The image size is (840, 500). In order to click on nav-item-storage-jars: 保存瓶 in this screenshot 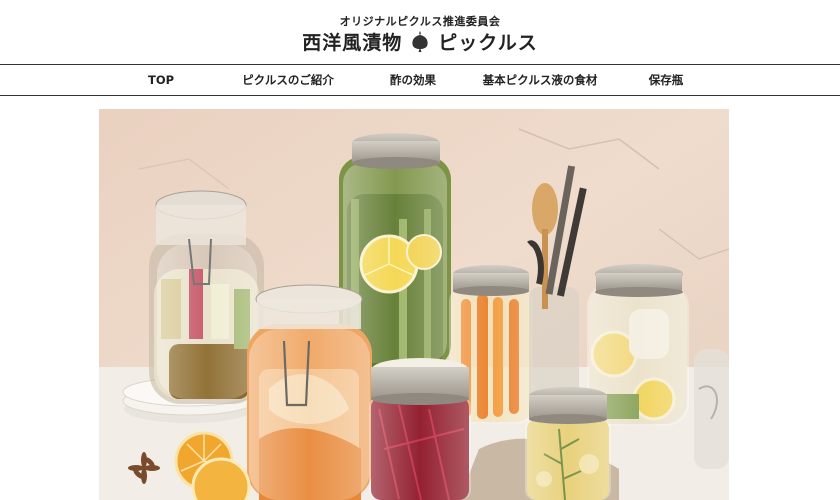, I will do `click(666, 80)`.